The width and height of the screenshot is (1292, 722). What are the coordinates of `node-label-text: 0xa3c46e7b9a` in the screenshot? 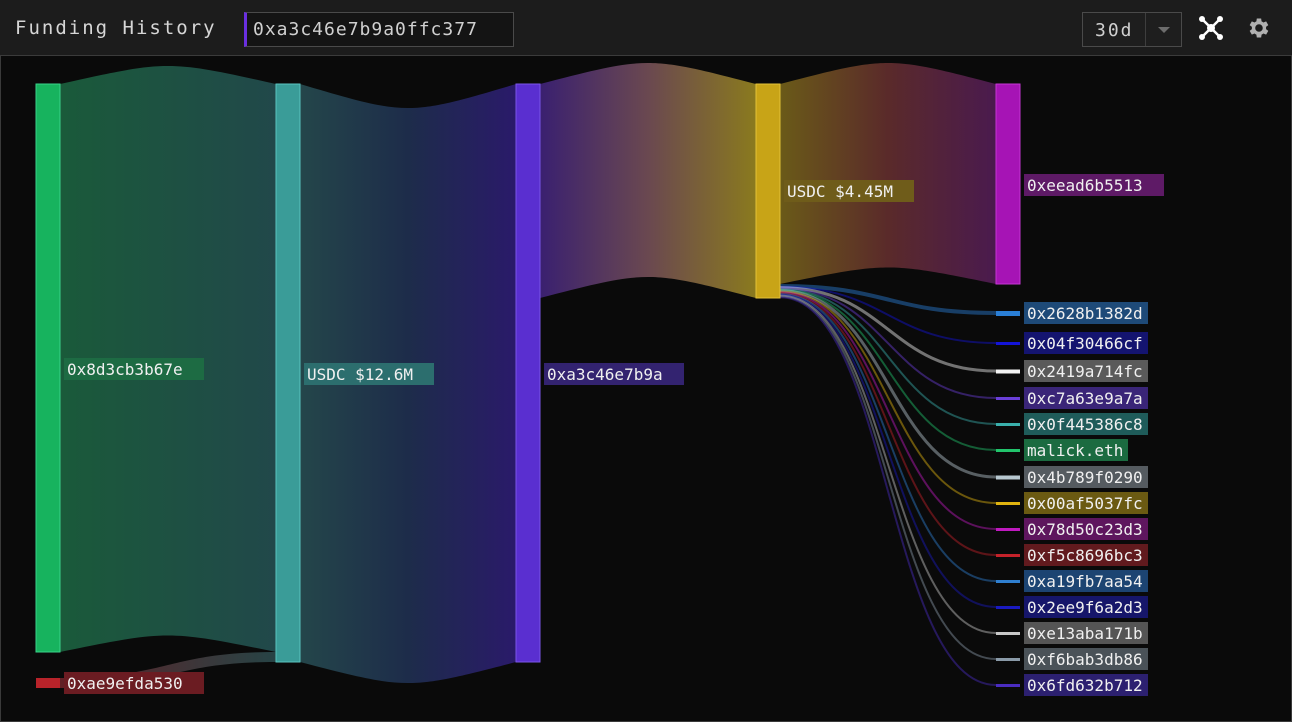 It's located at (605, 374).